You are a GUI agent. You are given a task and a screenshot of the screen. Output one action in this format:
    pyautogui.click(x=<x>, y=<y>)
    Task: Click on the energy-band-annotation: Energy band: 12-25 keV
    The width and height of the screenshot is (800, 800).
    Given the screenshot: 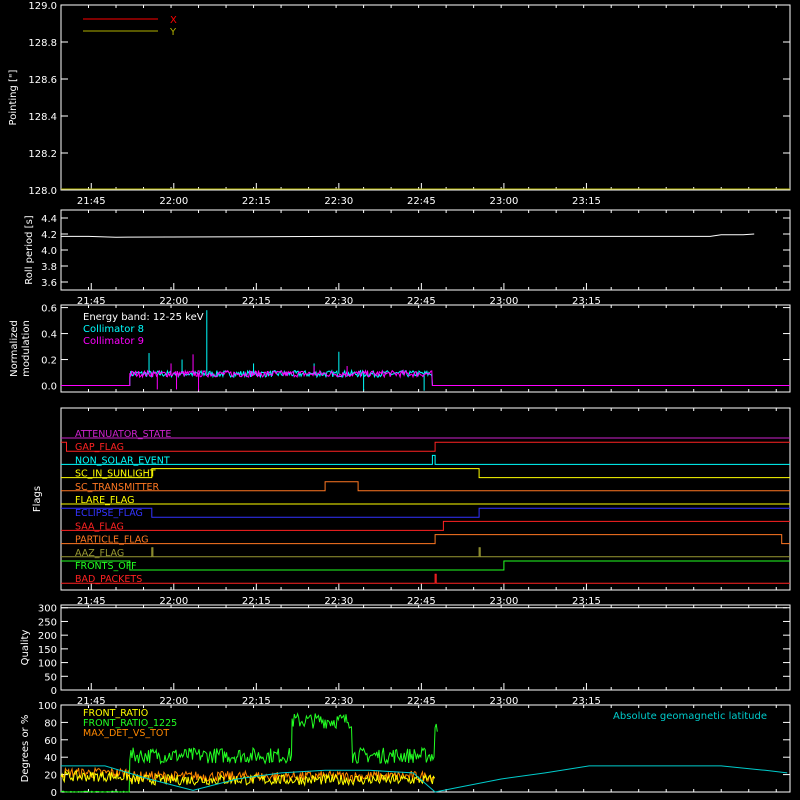 What is the action you would take?
    pyautogui.click(x=143, y=317)
    